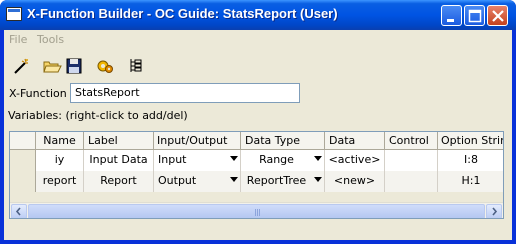 Image resolution: width=516 pixels, height=244 pixels. I want to click on maximize-icon, so click(475, 16).